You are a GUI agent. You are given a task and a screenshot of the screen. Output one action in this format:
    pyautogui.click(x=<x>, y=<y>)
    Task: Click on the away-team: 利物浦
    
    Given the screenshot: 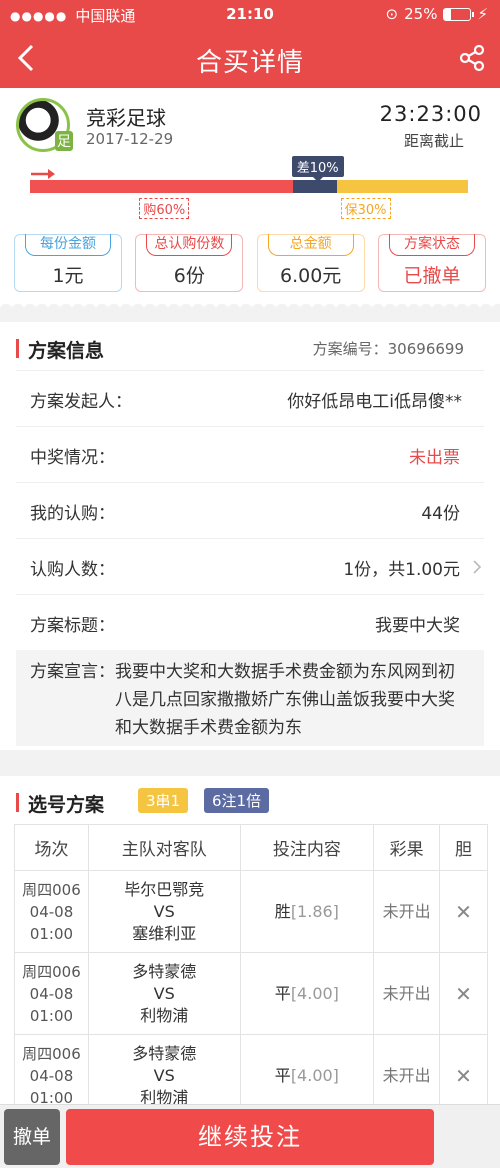 What is the action you would take?
    pyautogui.click(x=164, y=1015)
    